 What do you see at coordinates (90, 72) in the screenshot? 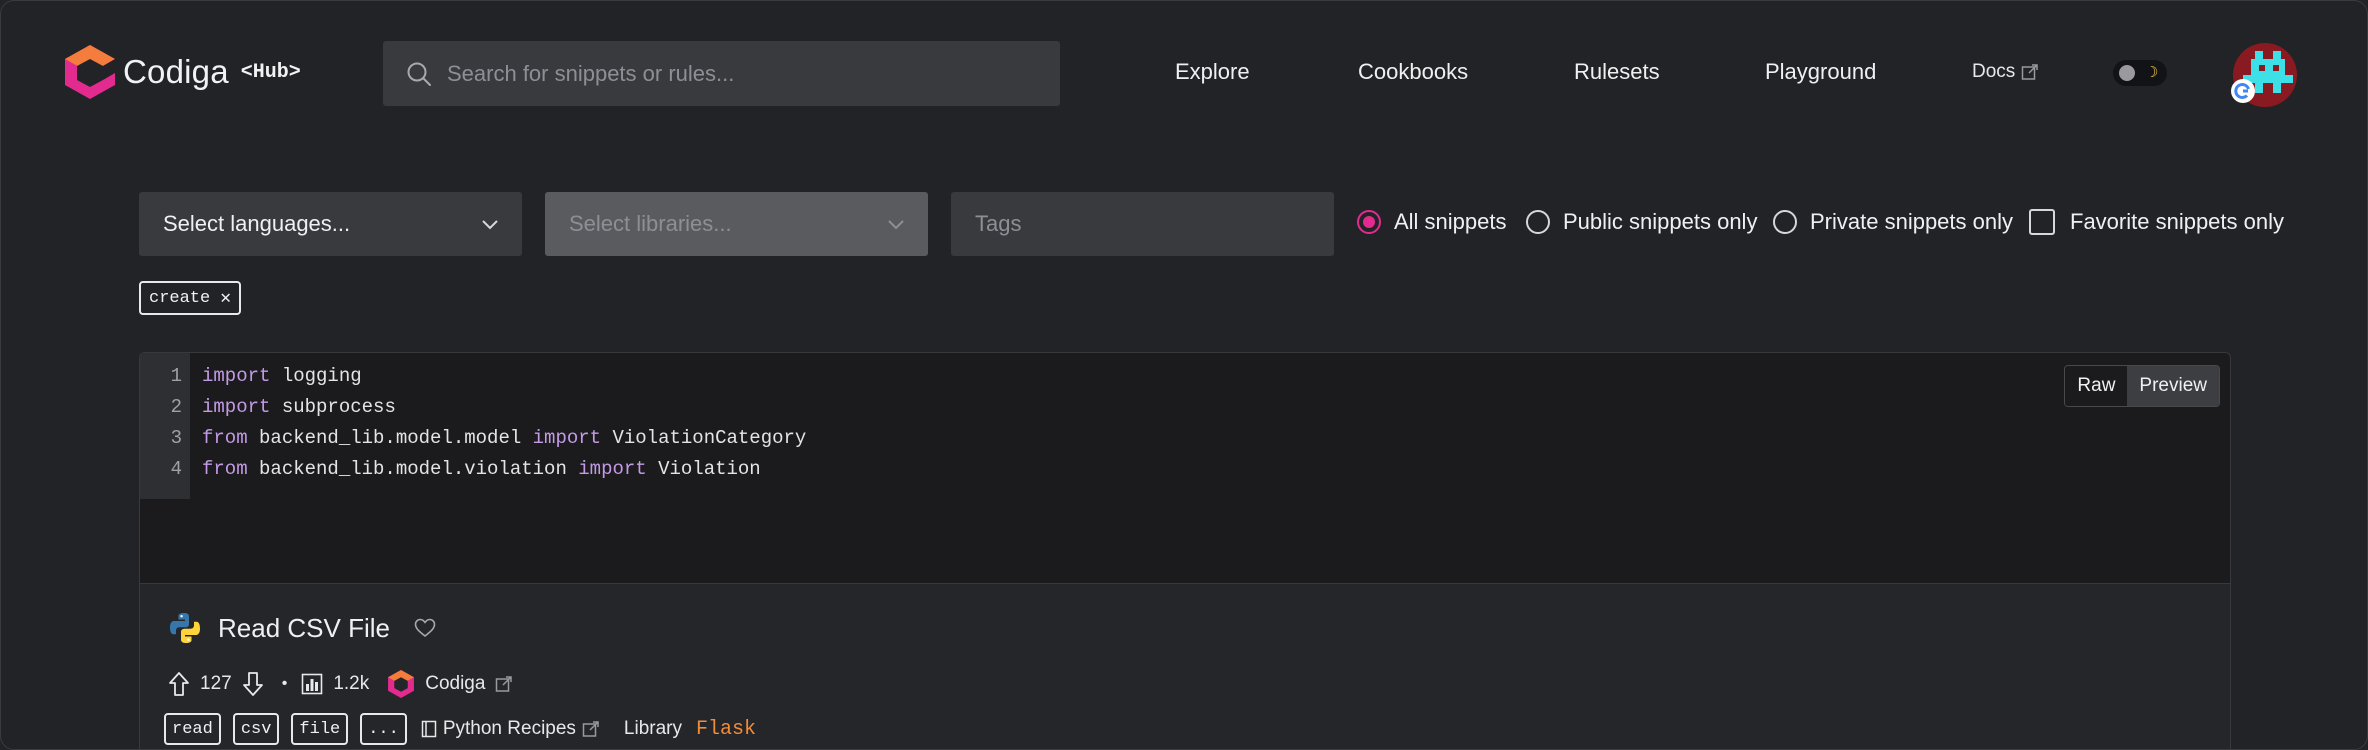
I see `codiga-logo-icon` at bounding box center [90, 72].